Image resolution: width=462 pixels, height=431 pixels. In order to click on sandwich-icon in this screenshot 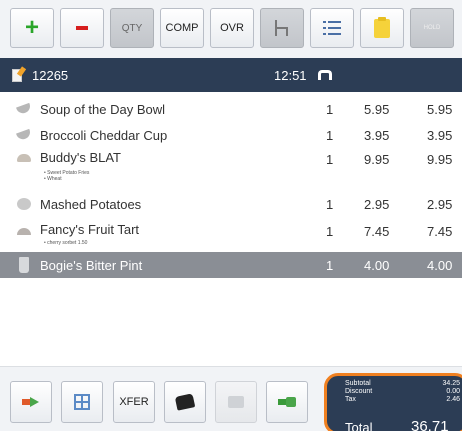, I will do `click(24, 158)`.